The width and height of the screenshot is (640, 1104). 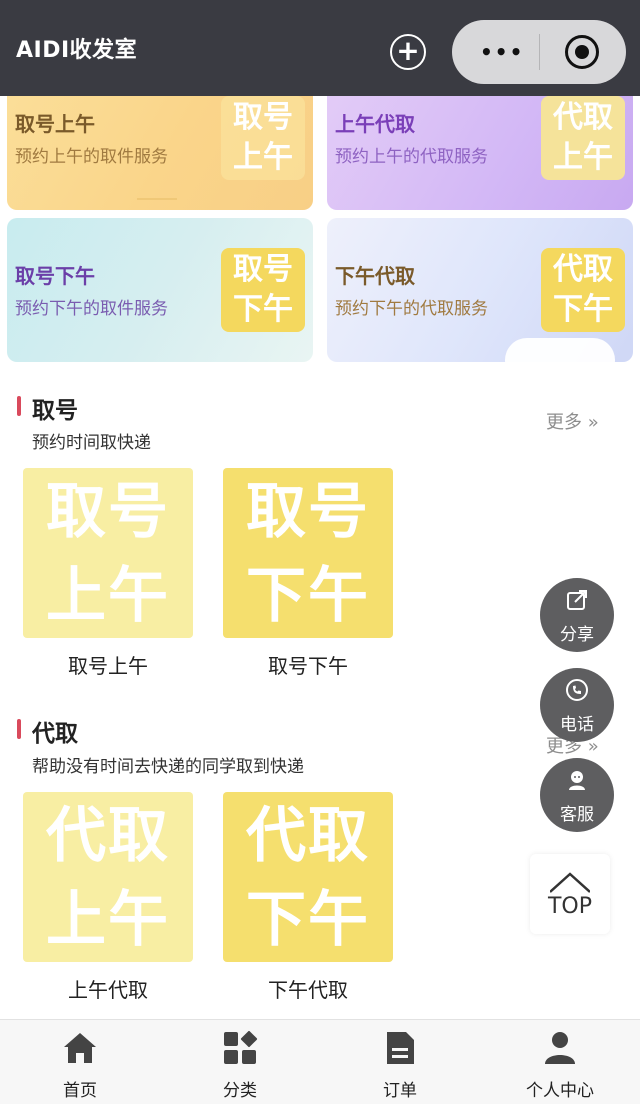 I want to click on tile-pickup-morning: 取号 上午, so click(x=108, y=553).